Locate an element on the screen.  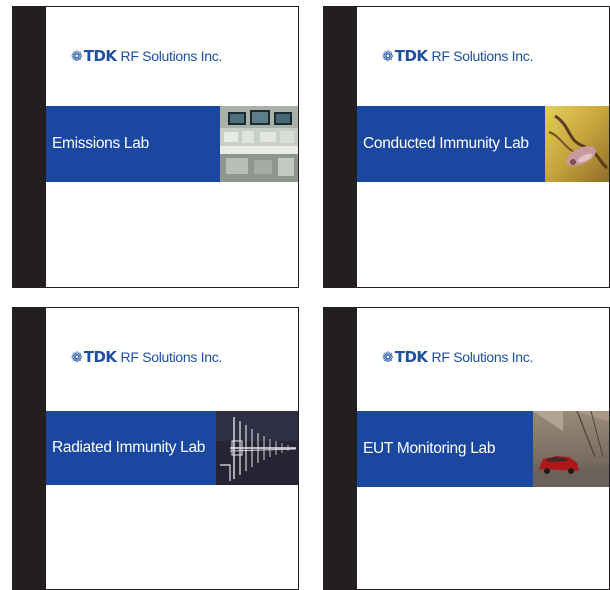
lab-title: Conducted Immunity Lab is located at coordinates (446, 143).